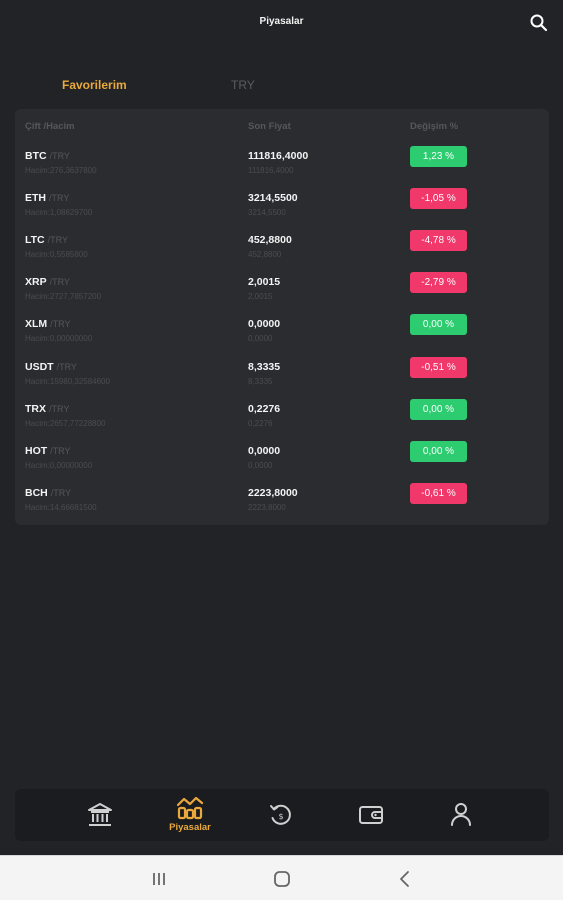 This screenshot has width=563, height=900. I want to click on volume-text: Hacim:276,3637800, so click(61, 170).